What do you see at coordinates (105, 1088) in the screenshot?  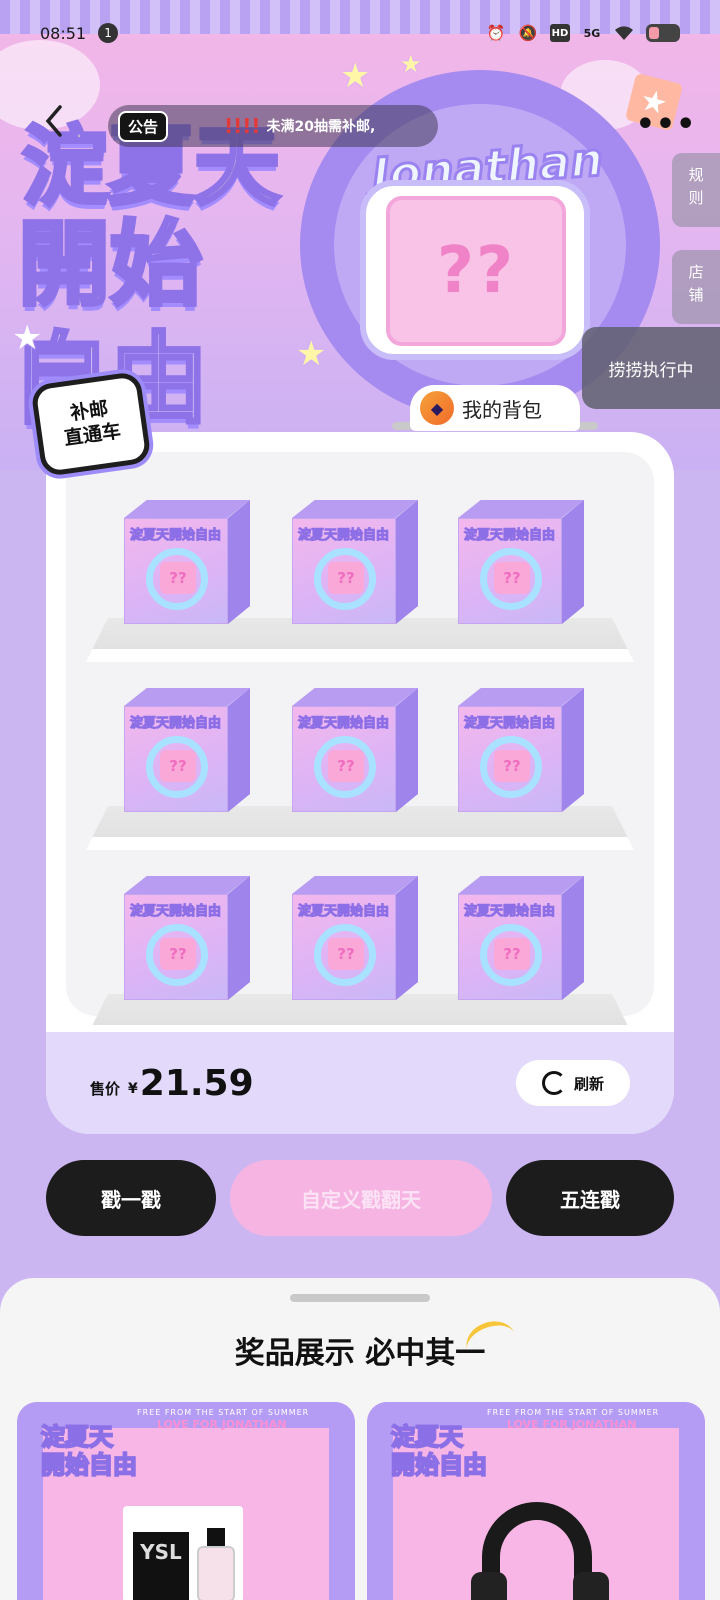 I see `price-label: 售价` at bounding box center [105, 1088].